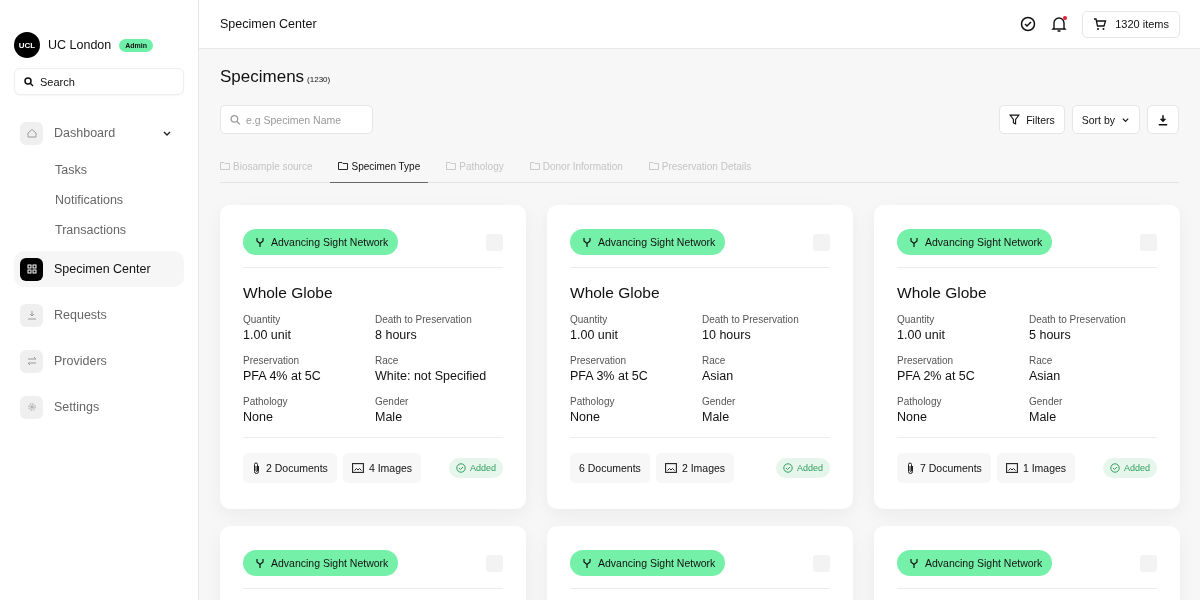 This screenshot has width=1200, height=600. Describe the element at coordinates (31, 407) in the screenshot. I see `settings-icon` at that location.